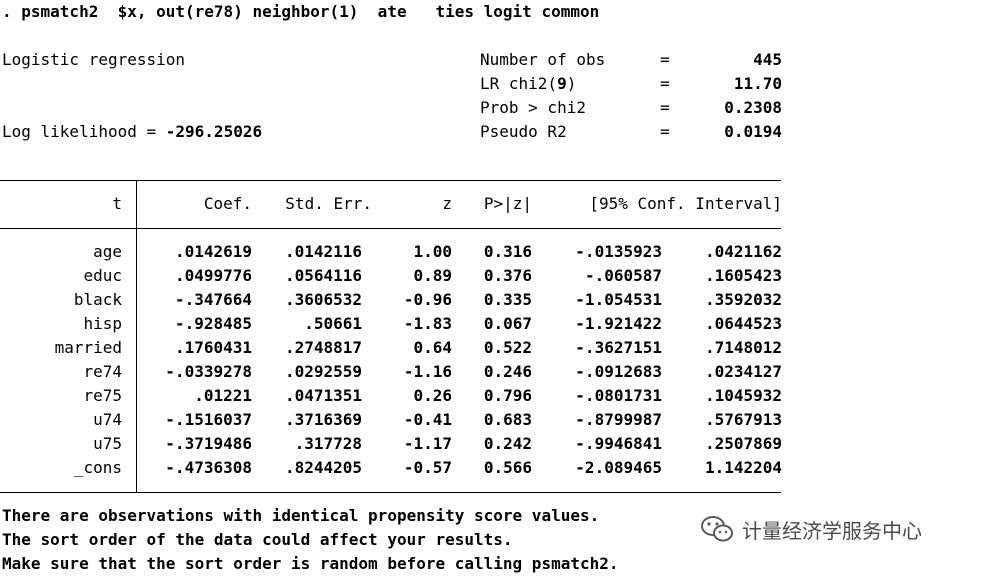  Describe the element at coordinates (88, 347) in the screenshot. I see `var-name: married` at that location.